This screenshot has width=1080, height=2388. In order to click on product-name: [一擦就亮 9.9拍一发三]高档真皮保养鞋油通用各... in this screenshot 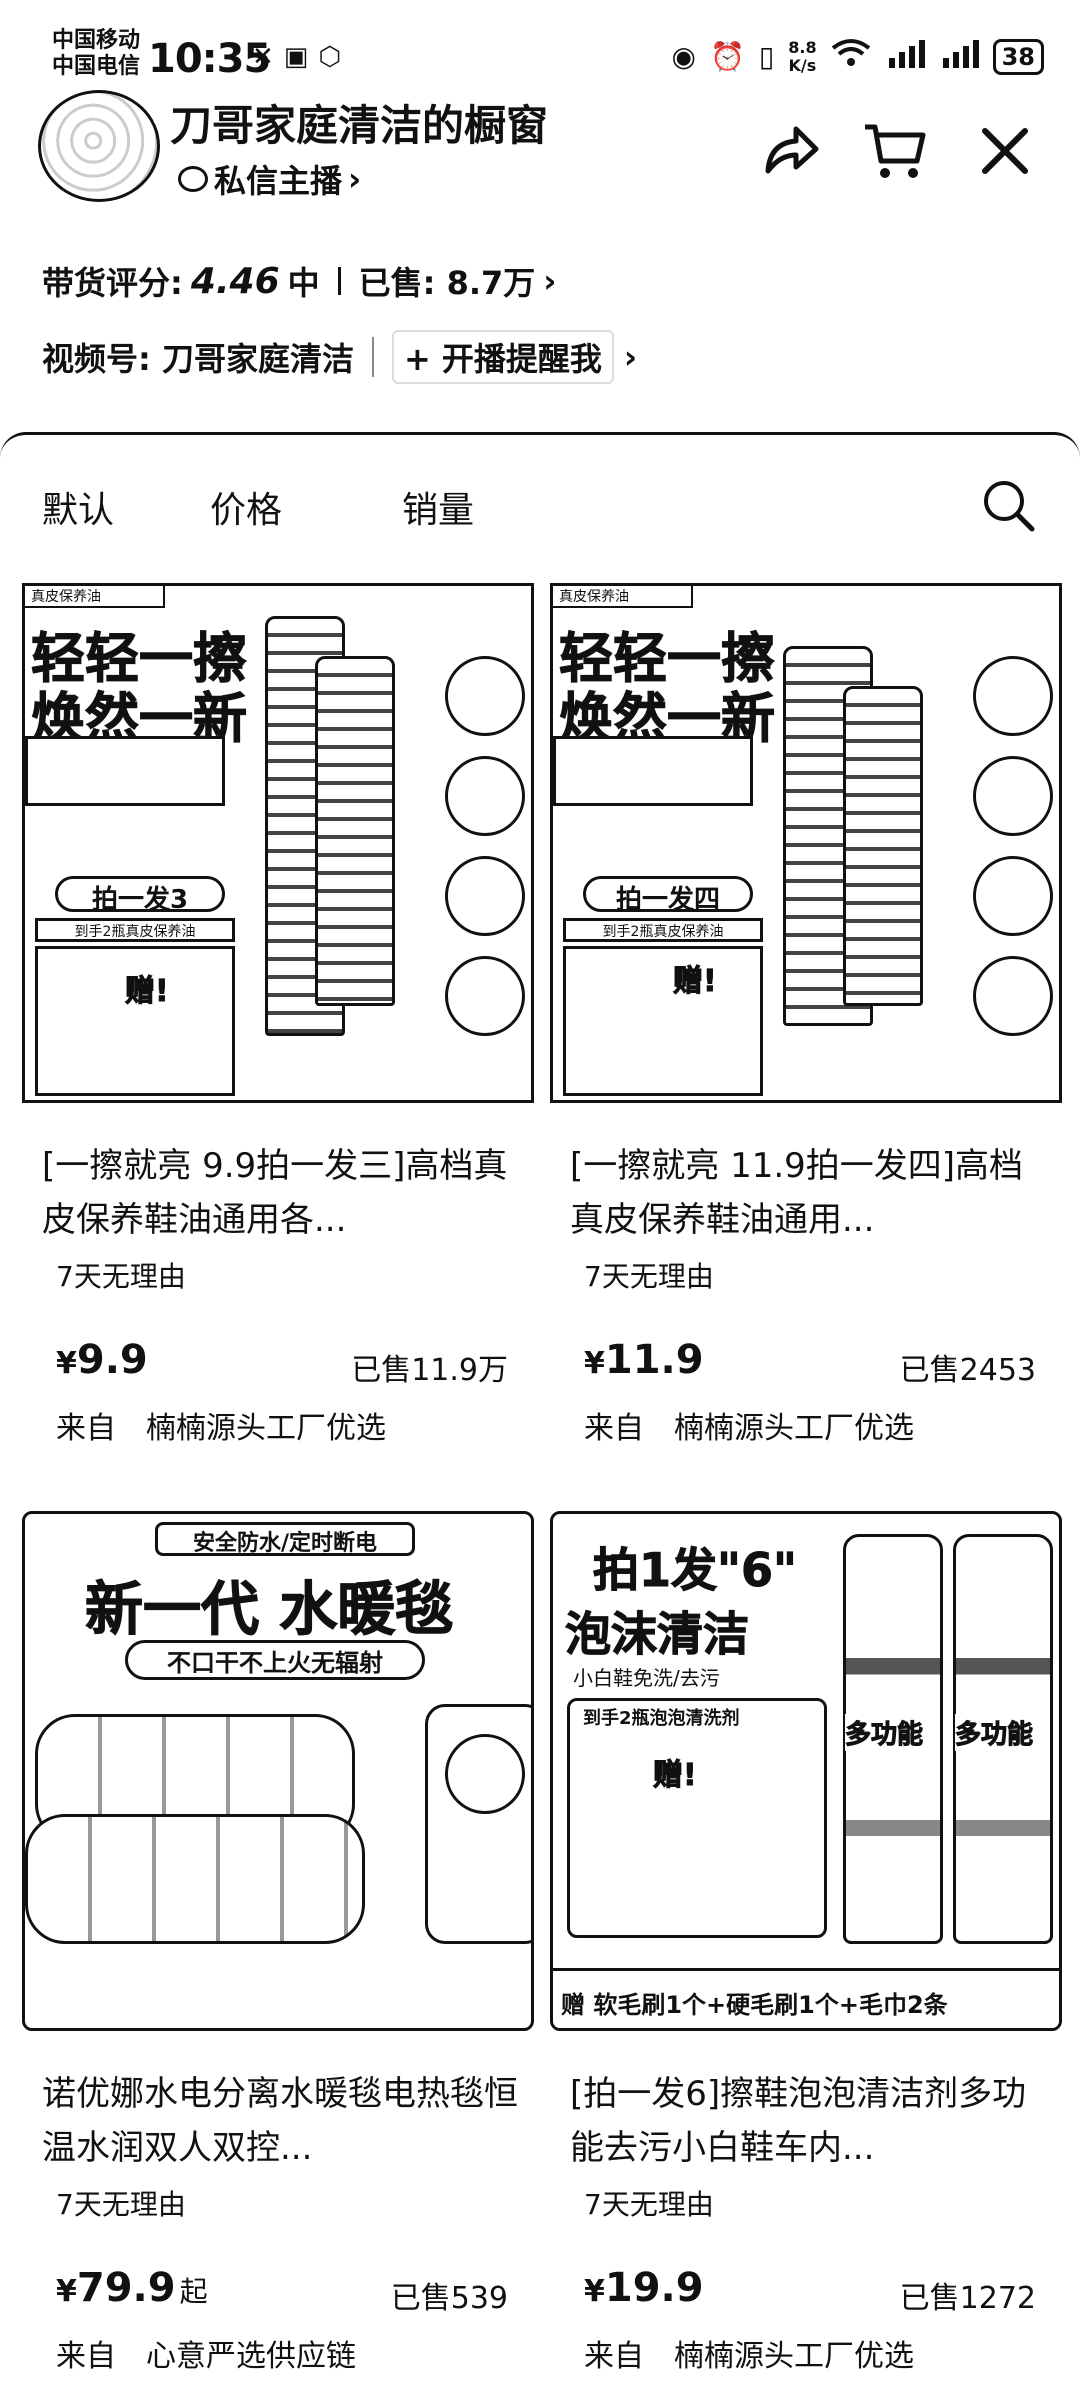, I will do `click(278, 1193)`.